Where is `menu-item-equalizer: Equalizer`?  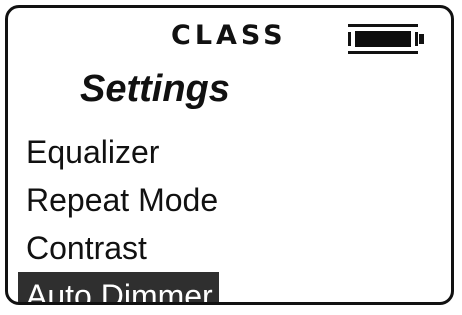
menu-item-equalizer: Equalizer is located at coordinates (91, 152).